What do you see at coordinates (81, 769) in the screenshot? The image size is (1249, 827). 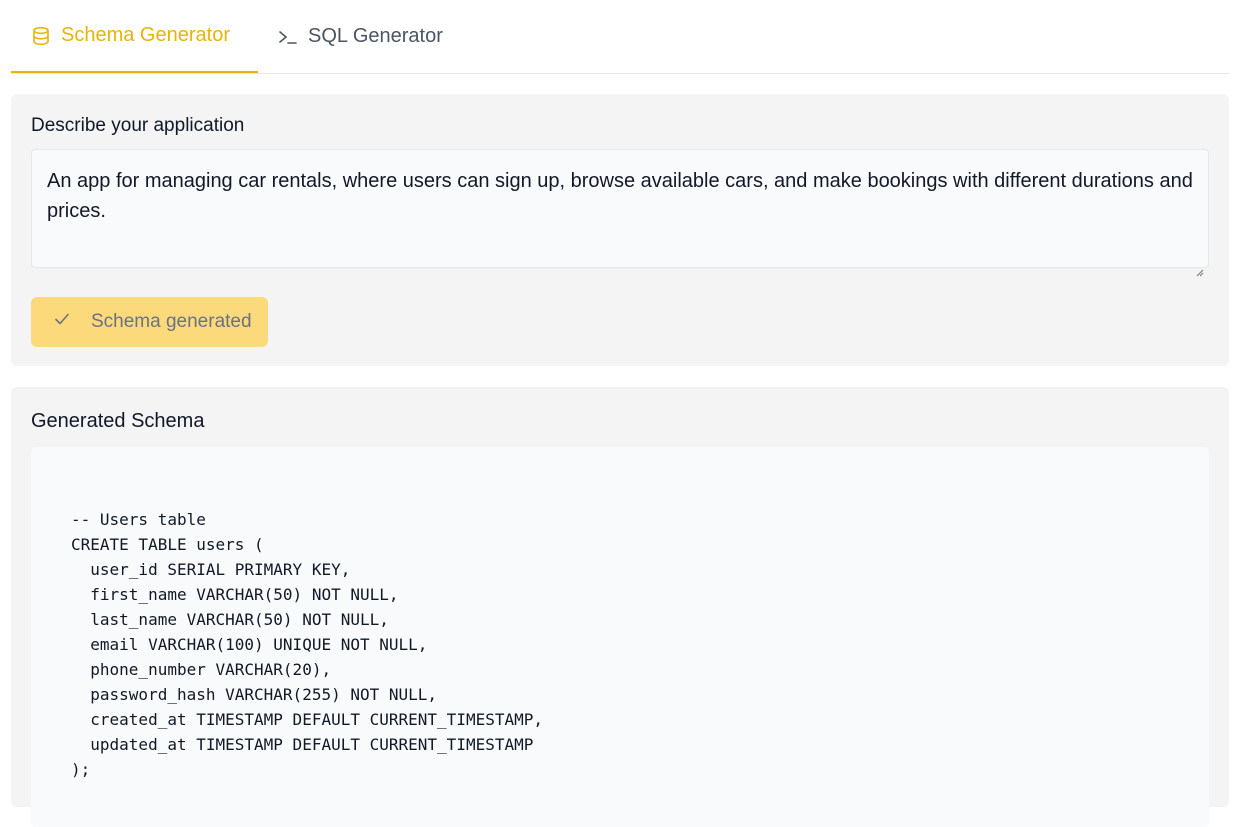 I see `code-line: );` at bounding box center [81, 769].